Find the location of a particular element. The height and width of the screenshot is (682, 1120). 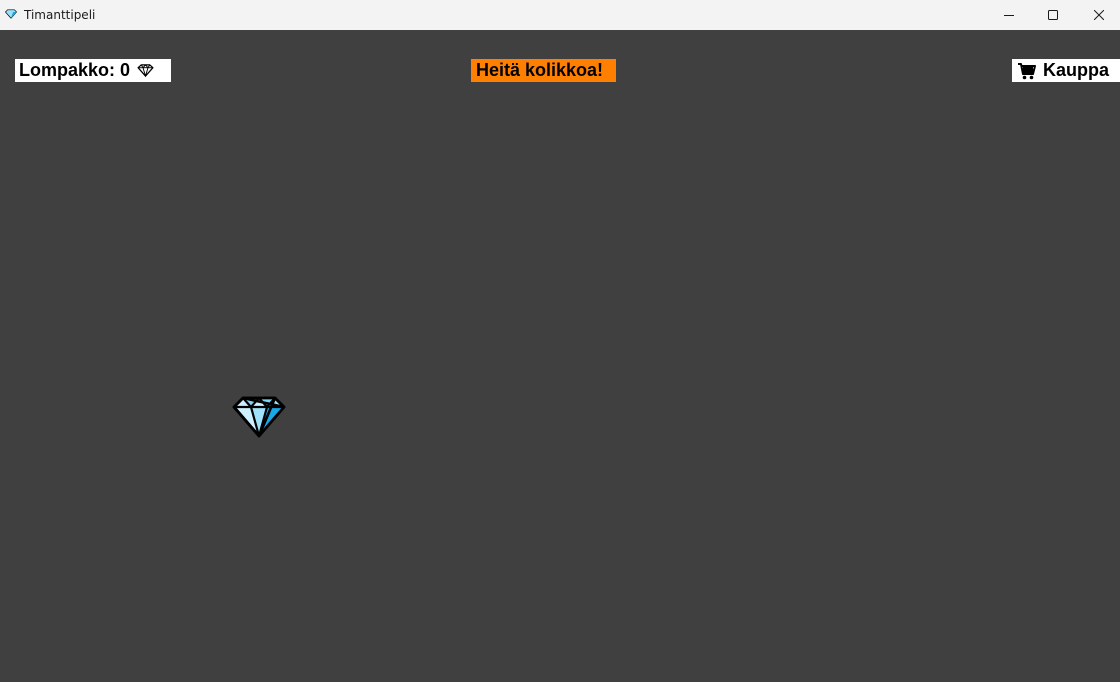

window-title: Timanttipeli is located at coordinates (60, 15).